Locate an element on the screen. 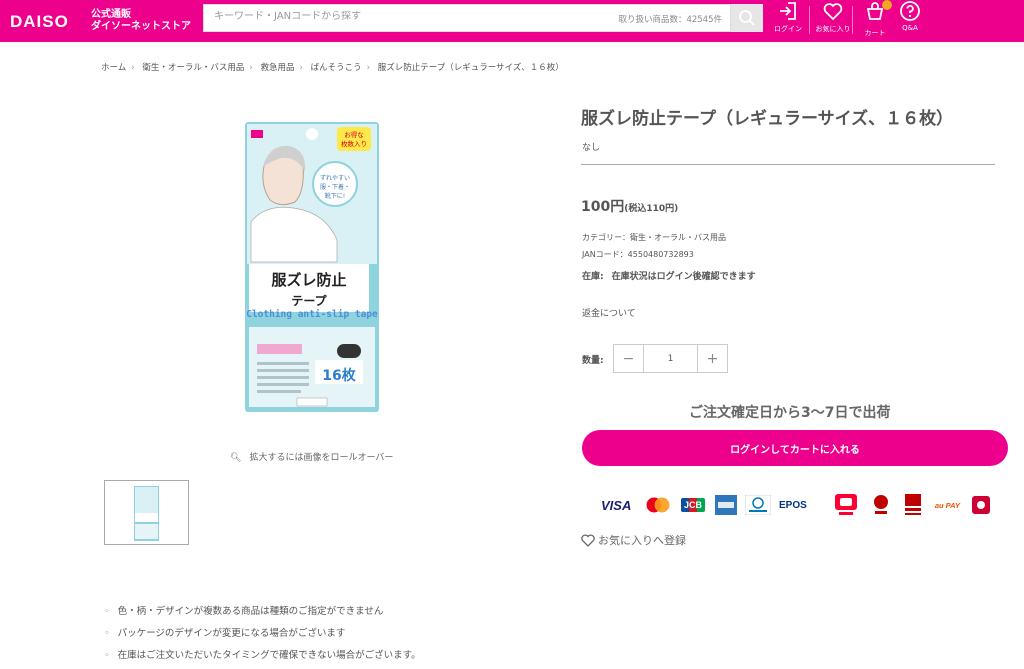  product-thumbnail is located at coordinates (146, 512).